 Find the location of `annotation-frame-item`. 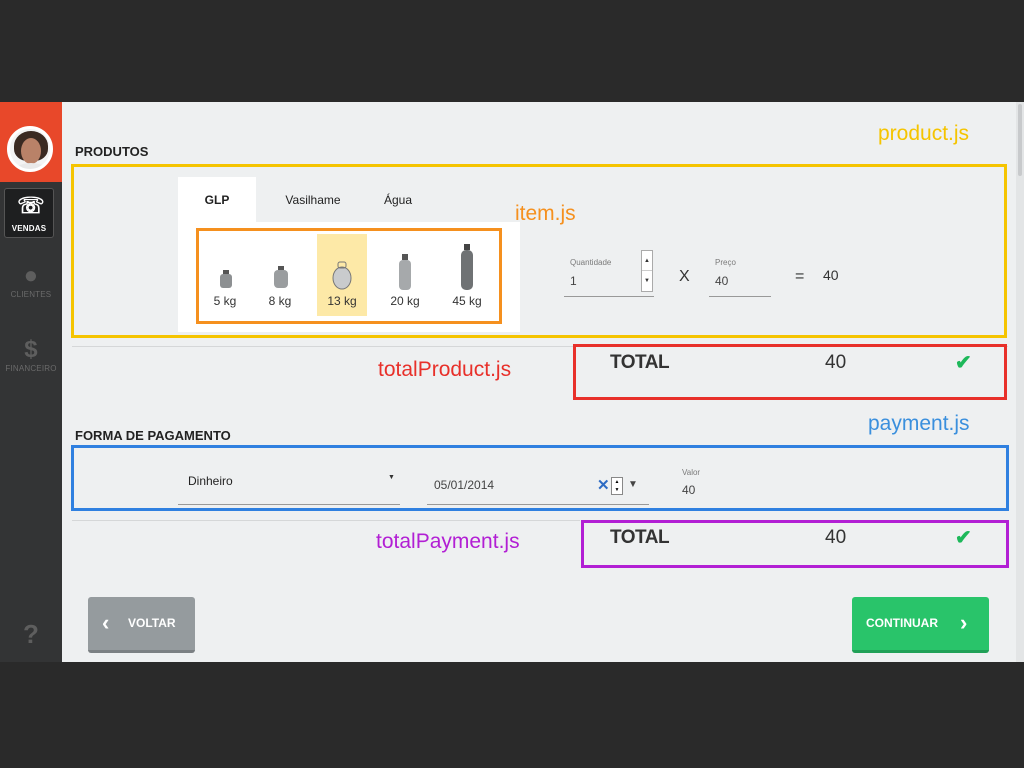

annotation-frame-item is located at coordinates (349, 276).